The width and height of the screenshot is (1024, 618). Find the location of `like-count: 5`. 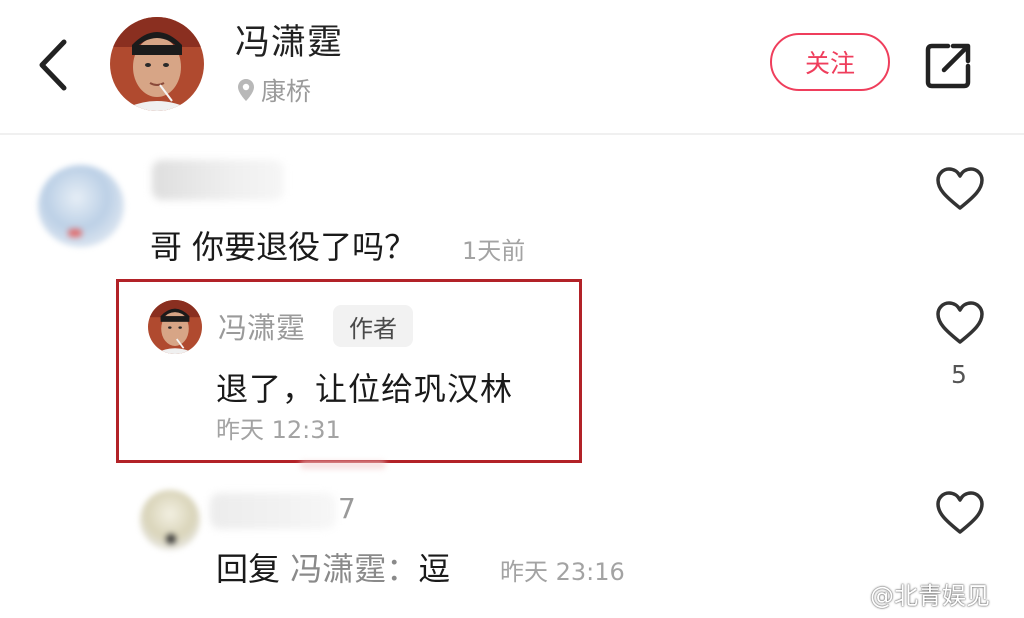

like-count: 5 is located at coordinates (959, 374).